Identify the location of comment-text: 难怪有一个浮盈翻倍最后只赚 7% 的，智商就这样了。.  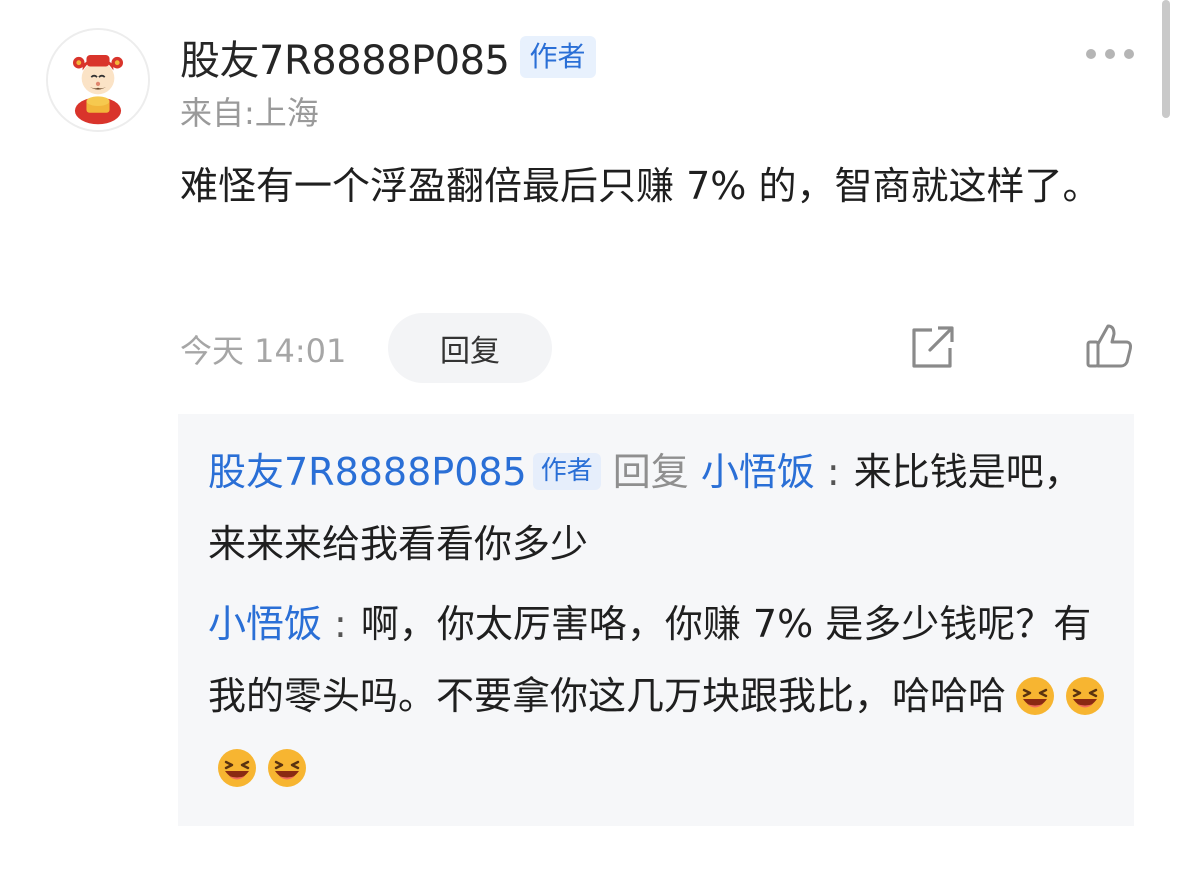
(640, 186).